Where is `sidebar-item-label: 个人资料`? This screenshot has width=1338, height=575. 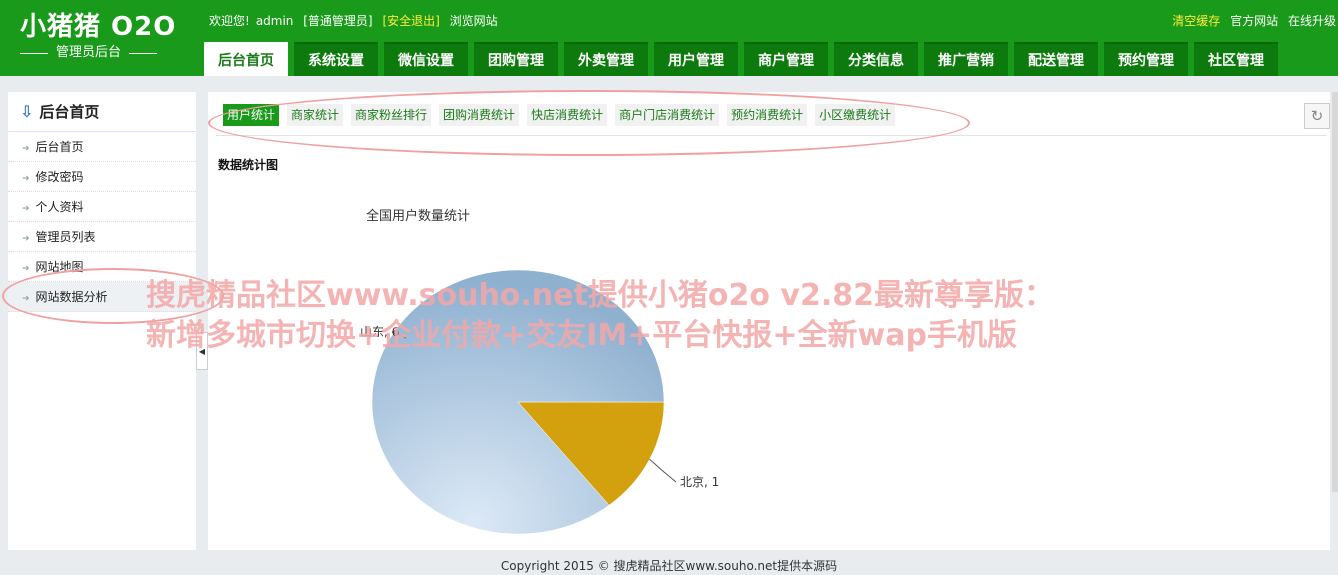 sidebar-item-label: 个人资料 is located at coordinates (59, 207).